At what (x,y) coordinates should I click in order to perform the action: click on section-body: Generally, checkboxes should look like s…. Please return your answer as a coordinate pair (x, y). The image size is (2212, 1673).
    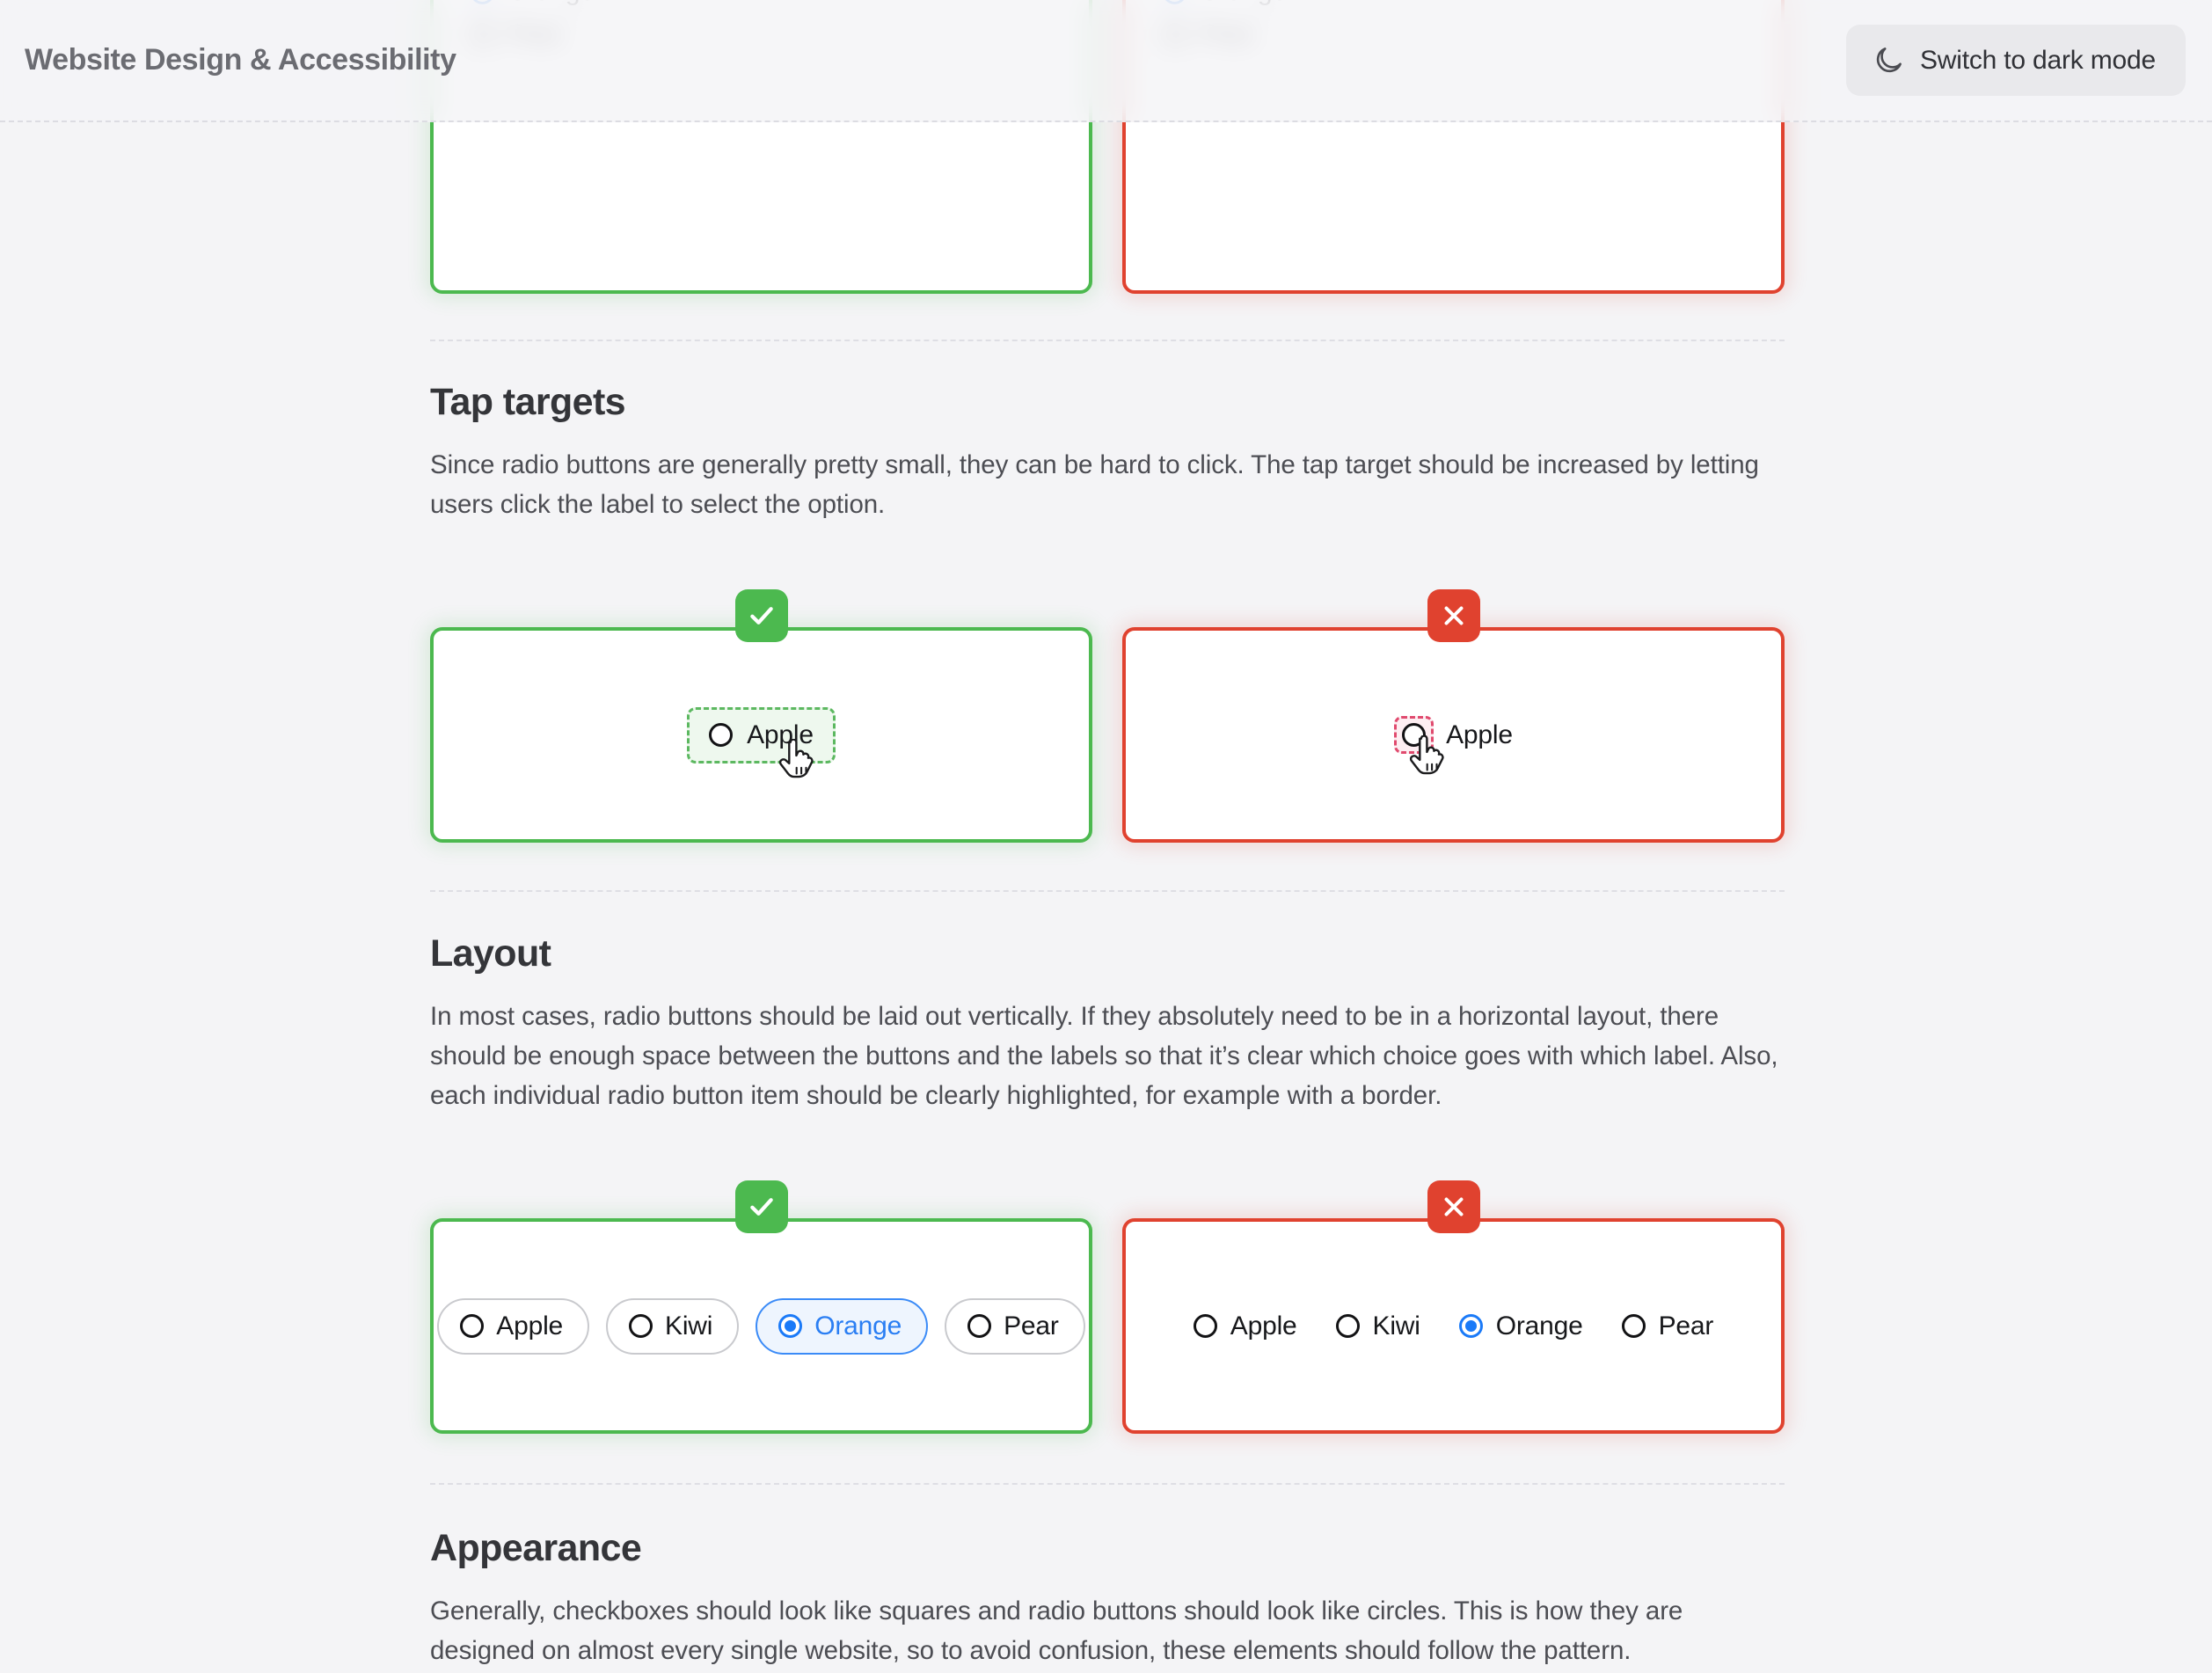
    Looking at the image, I should click on (1056, 1630).